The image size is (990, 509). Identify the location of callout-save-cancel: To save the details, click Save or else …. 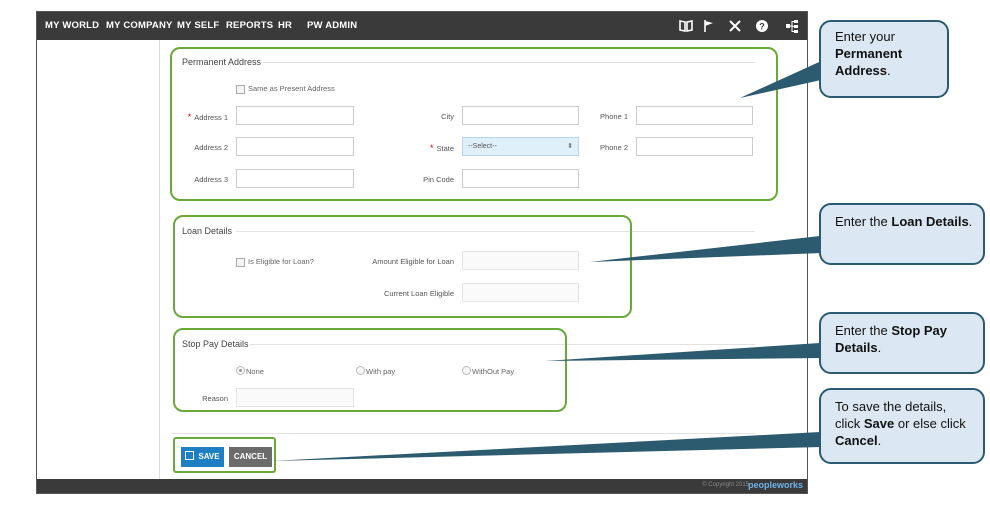
(902, 426).